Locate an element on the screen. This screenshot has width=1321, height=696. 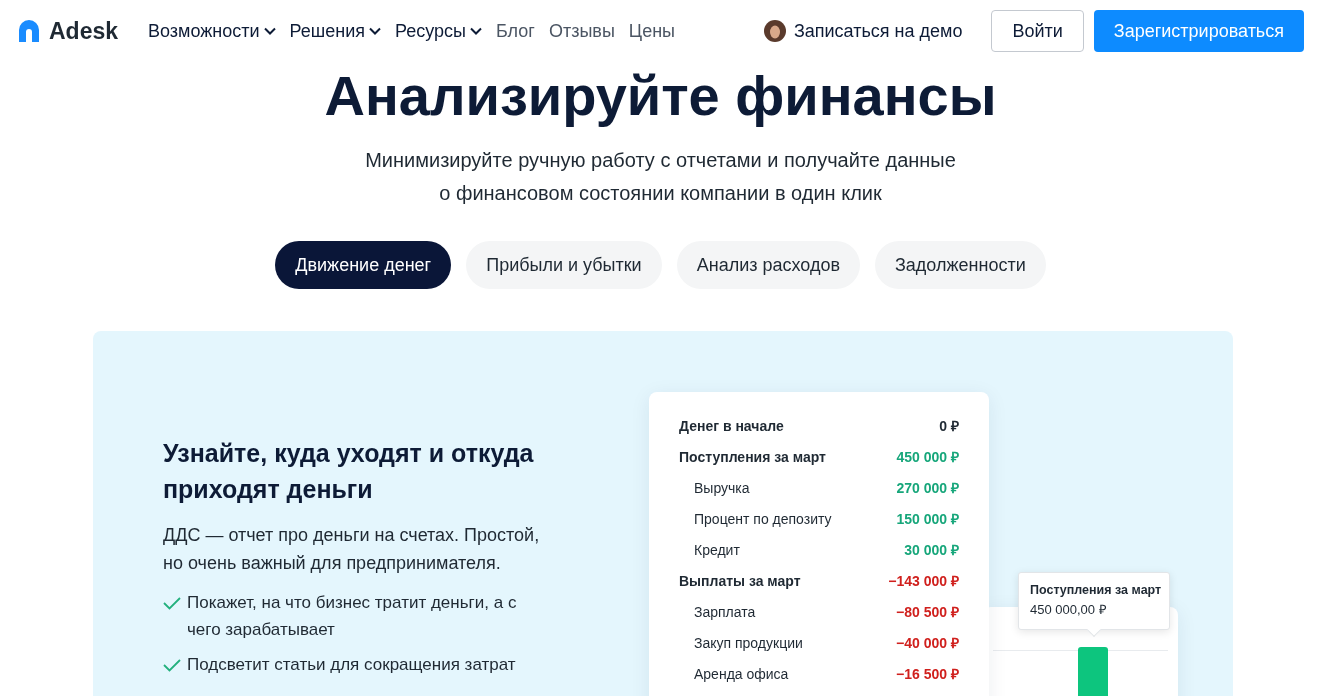
report-row-value: −80 500 ₽ is located at coordinates (927, 612).